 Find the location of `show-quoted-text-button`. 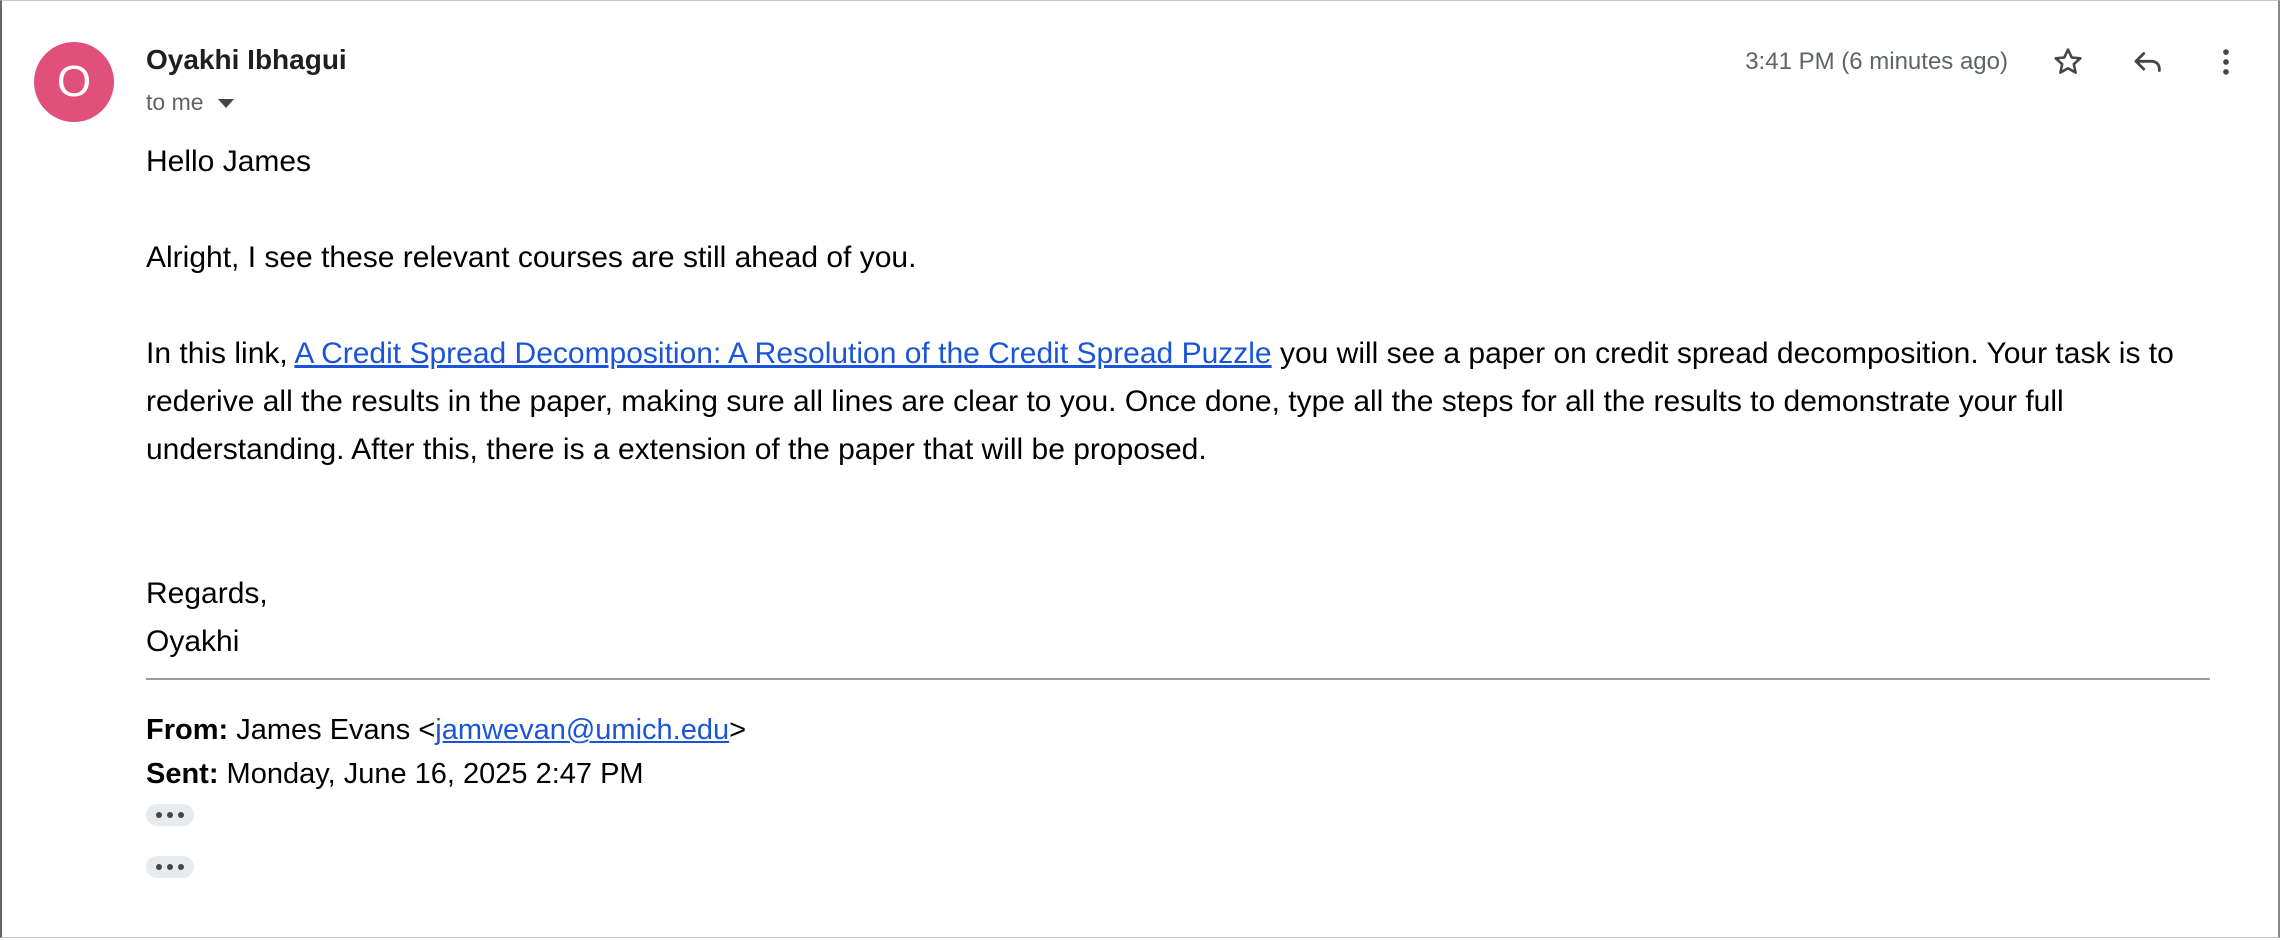

show-quoted-text-button is located at coordinates (170, 867).